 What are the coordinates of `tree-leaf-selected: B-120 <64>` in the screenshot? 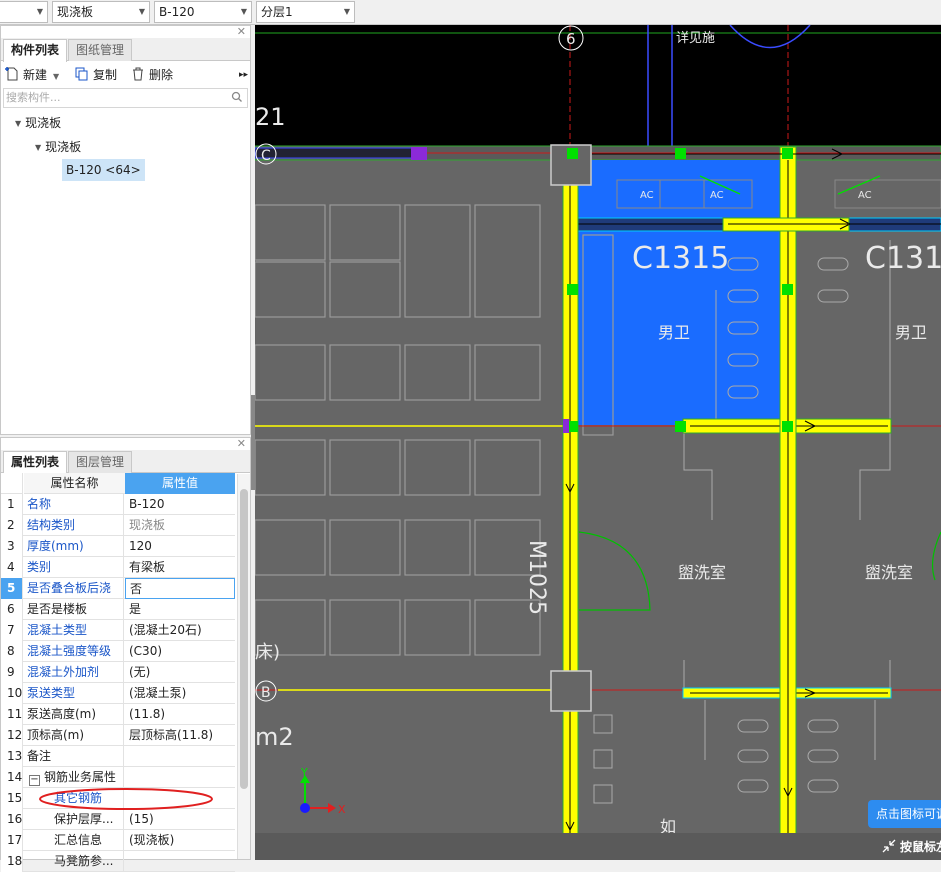 It's located at (103, 170).